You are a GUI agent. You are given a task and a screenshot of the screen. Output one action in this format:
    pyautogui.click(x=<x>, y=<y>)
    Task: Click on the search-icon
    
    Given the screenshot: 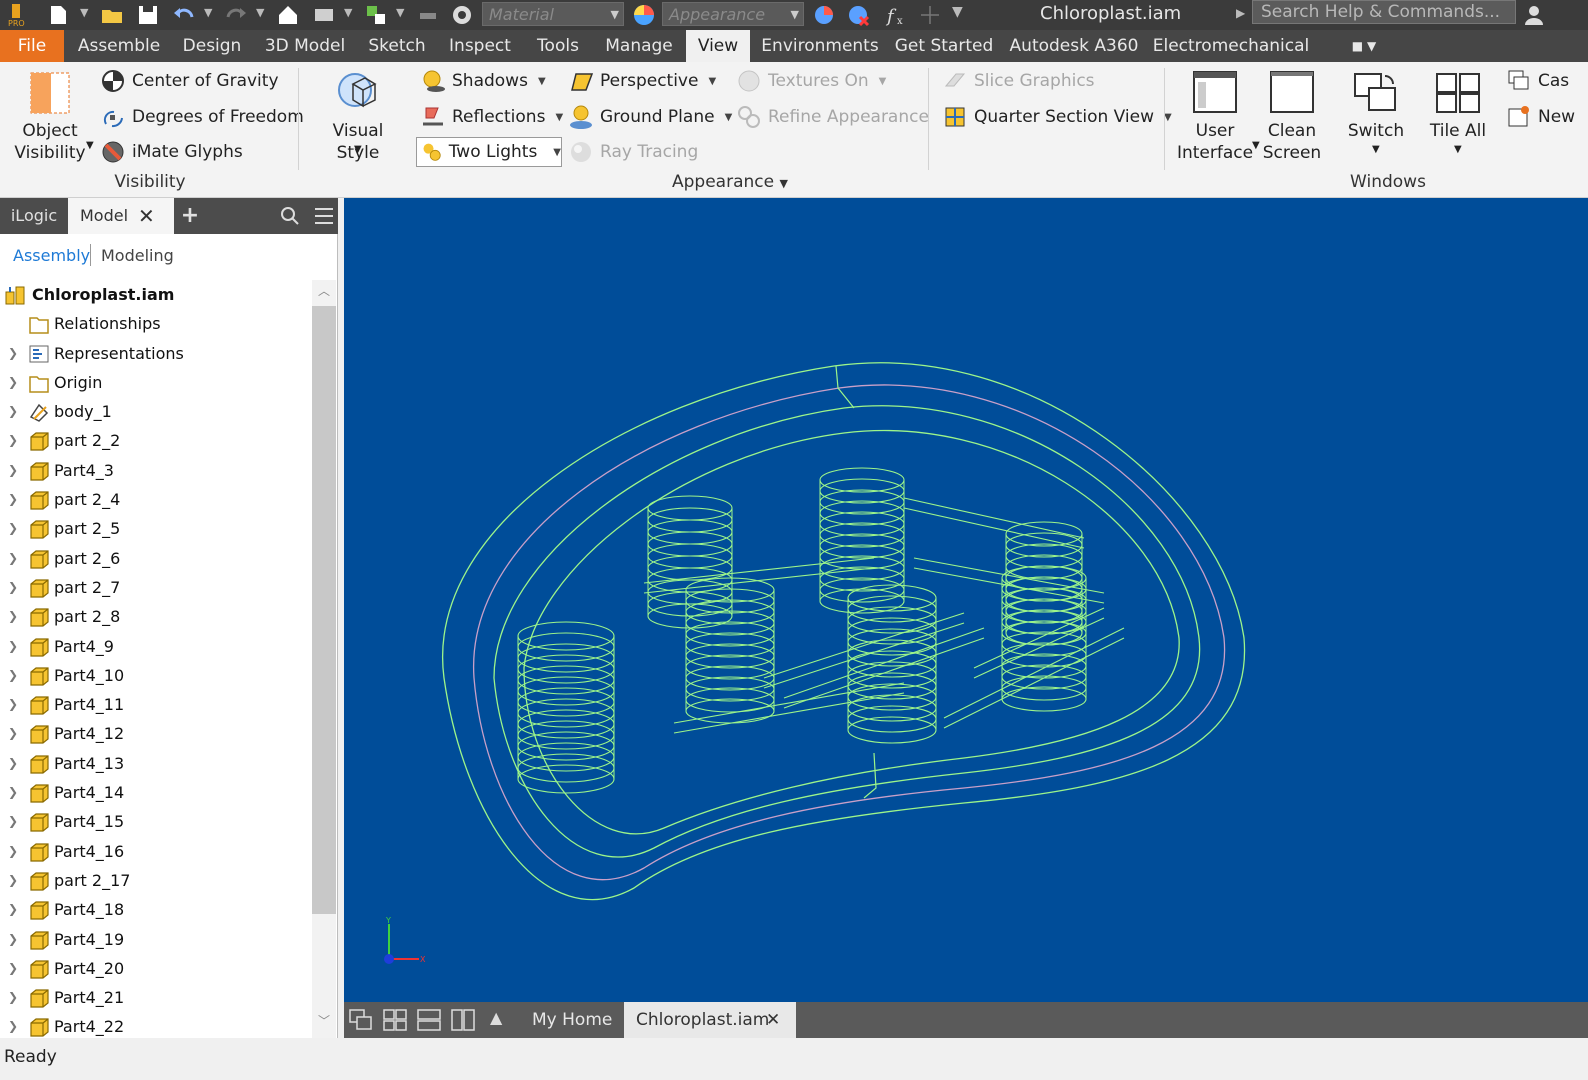 What is the action you would take?
    pyautogui.click(x=290, y=216)
    